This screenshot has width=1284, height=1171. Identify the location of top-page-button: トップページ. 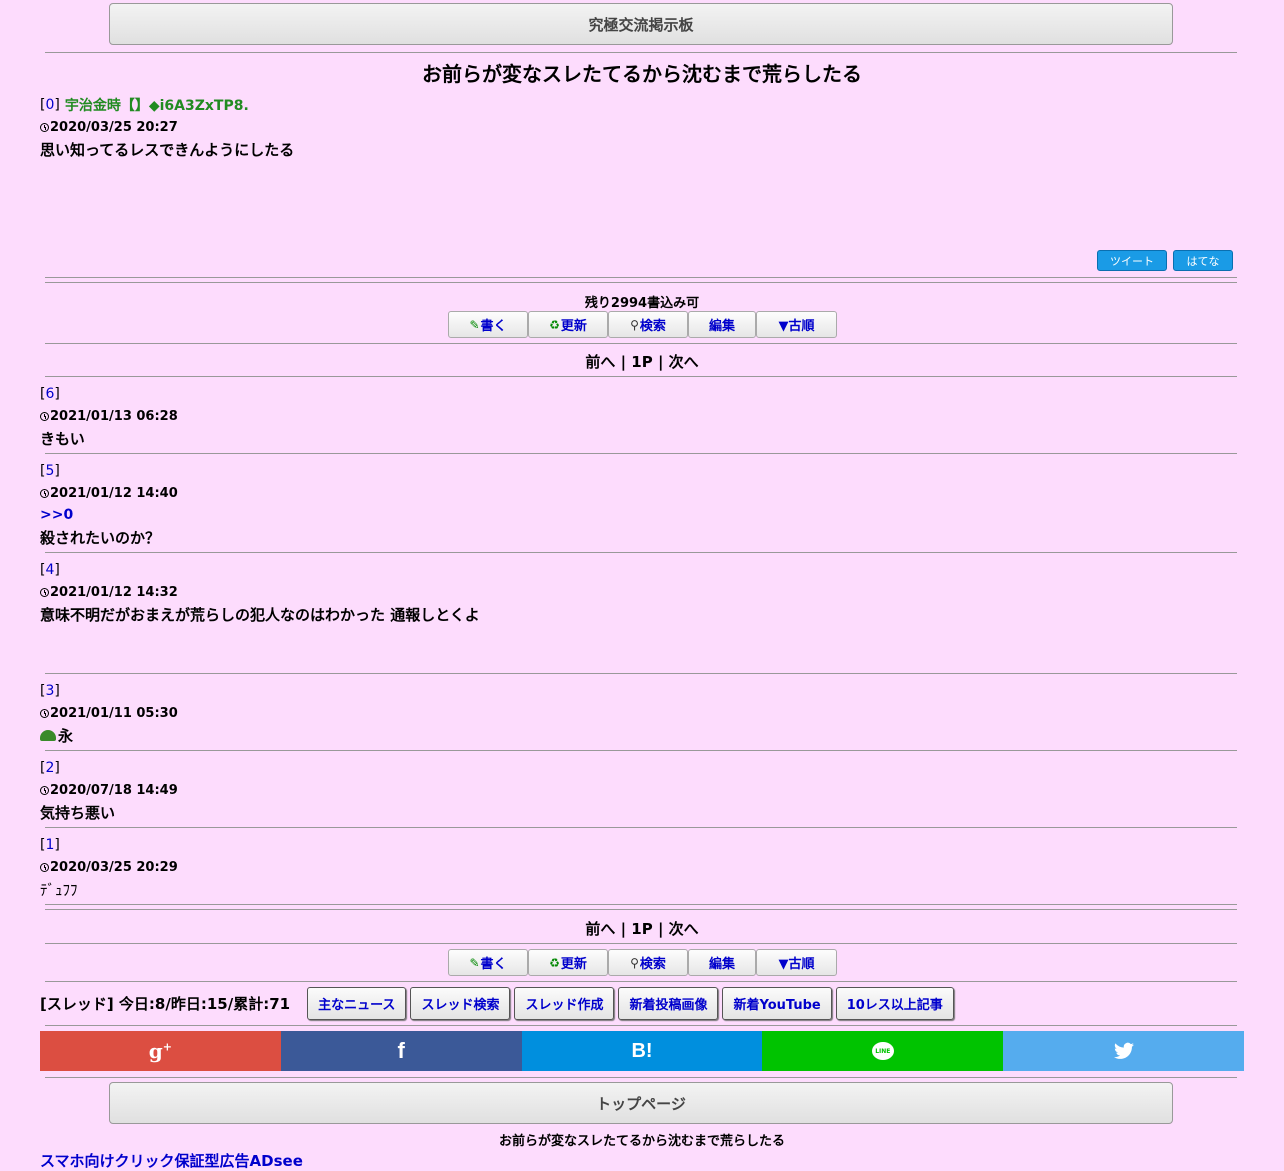
(641, 1103).